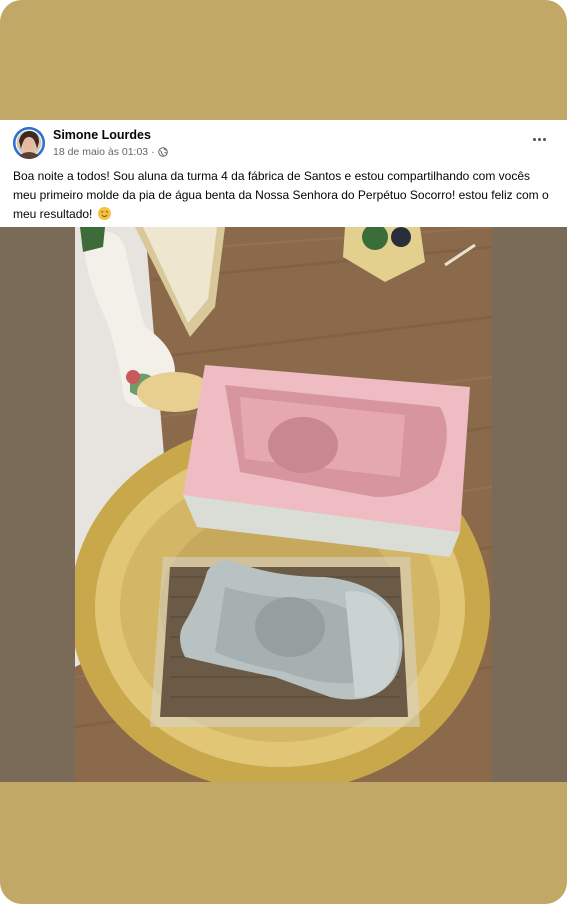 The image size is (567, 904). What do you see at coordinates (100, 152) in the screenshot?
I see `post-date: 18 de maio às 01:03` at bounding box center [100, 152].